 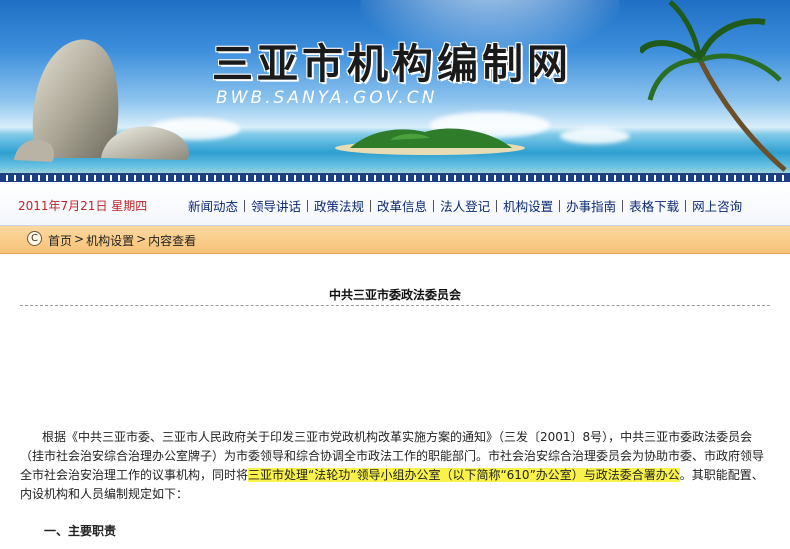 What do you see at coordinates (276, 205) in the screenshot?
I see `nav-item-leader-speeches: 领导讲话` at bounding box center [276, 205].